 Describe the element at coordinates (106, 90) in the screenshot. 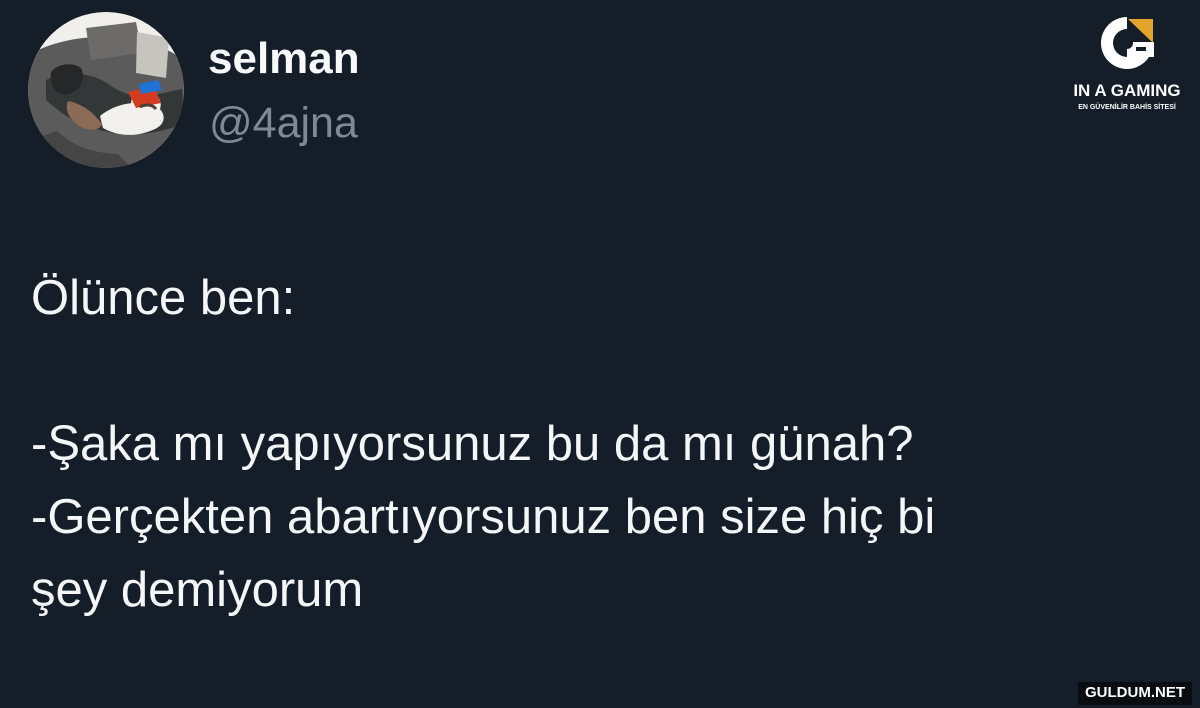

I see `profile-avatar` at that location.